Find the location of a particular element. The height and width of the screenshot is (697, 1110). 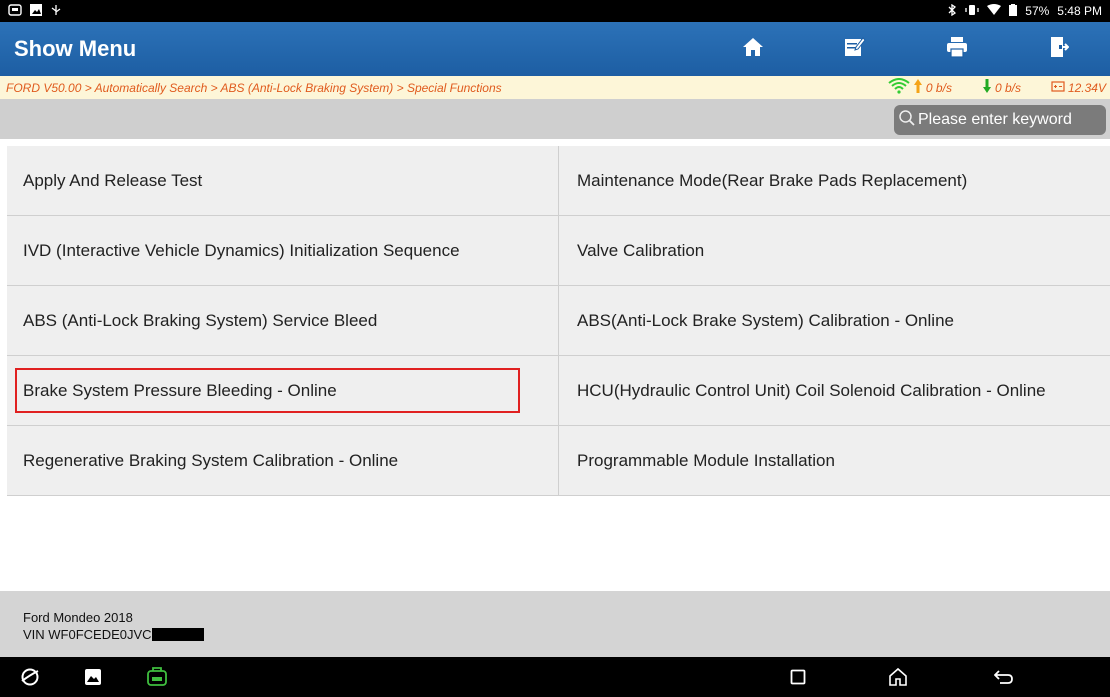

menu-item-label: Programmable Module Installation is located at coordinates (706, 460).